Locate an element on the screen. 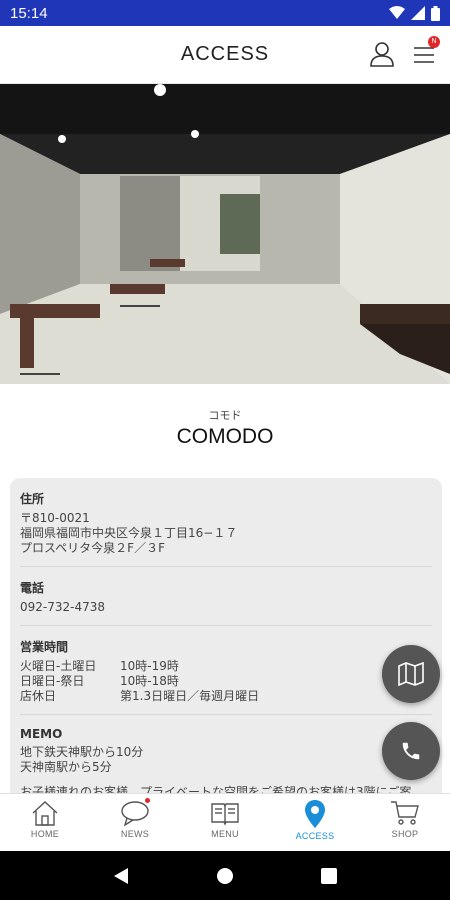  home-icon is located at coordinates (45, 813).